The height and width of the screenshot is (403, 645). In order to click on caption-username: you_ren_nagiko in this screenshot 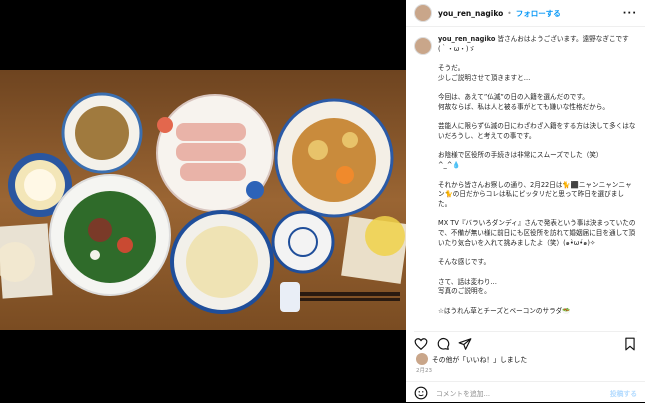, I will do `click(466, 39)`.